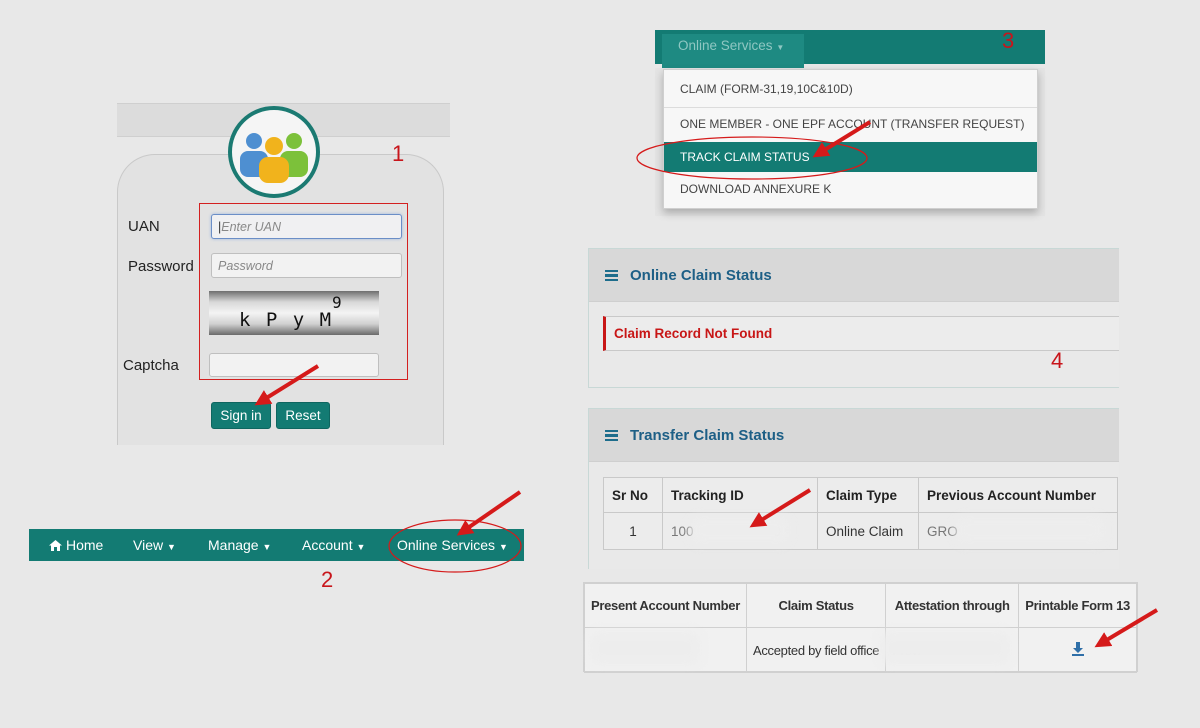  I want to click on highlight-ellipse-online-services, so click(455, 546).